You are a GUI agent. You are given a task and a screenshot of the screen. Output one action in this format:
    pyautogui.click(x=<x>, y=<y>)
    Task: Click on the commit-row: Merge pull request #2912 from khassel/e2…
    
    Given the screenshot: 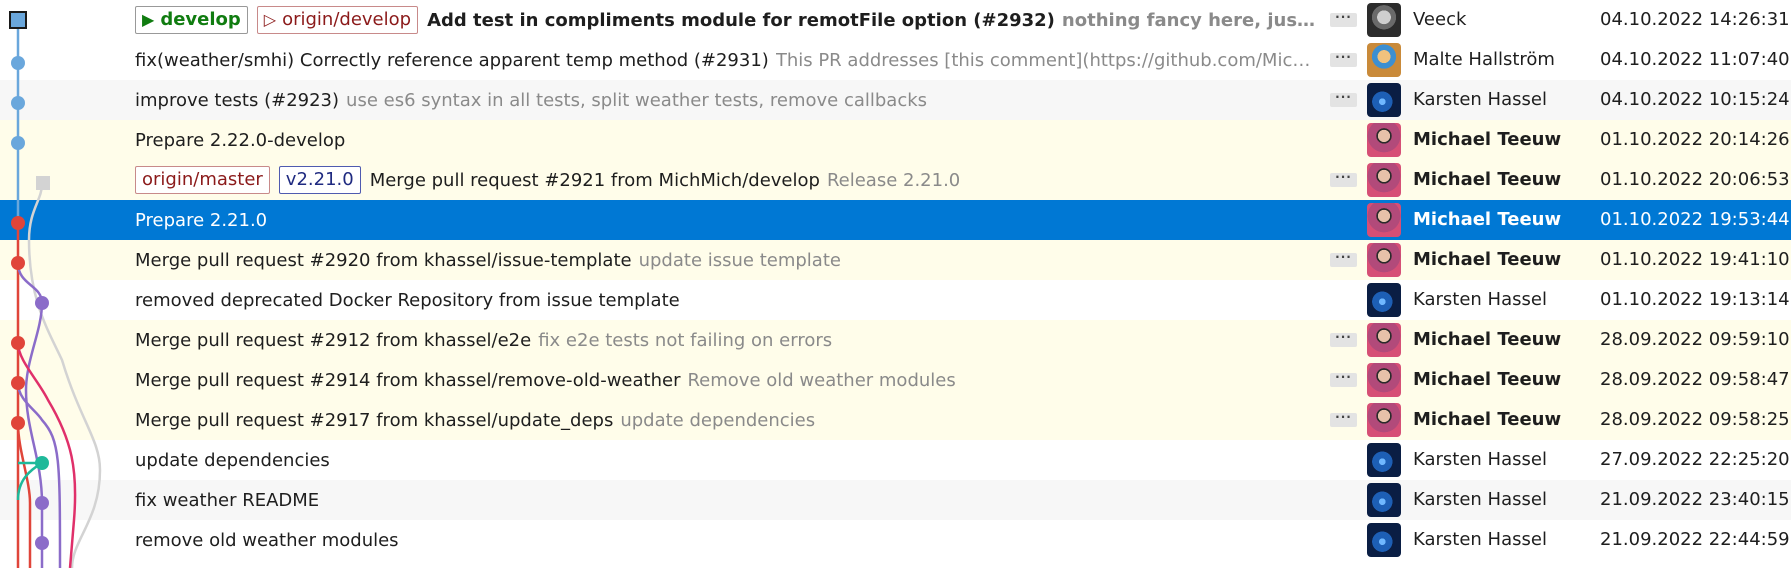 What is the action you would take?
    pyautogui.click(x=895, y=340)
    